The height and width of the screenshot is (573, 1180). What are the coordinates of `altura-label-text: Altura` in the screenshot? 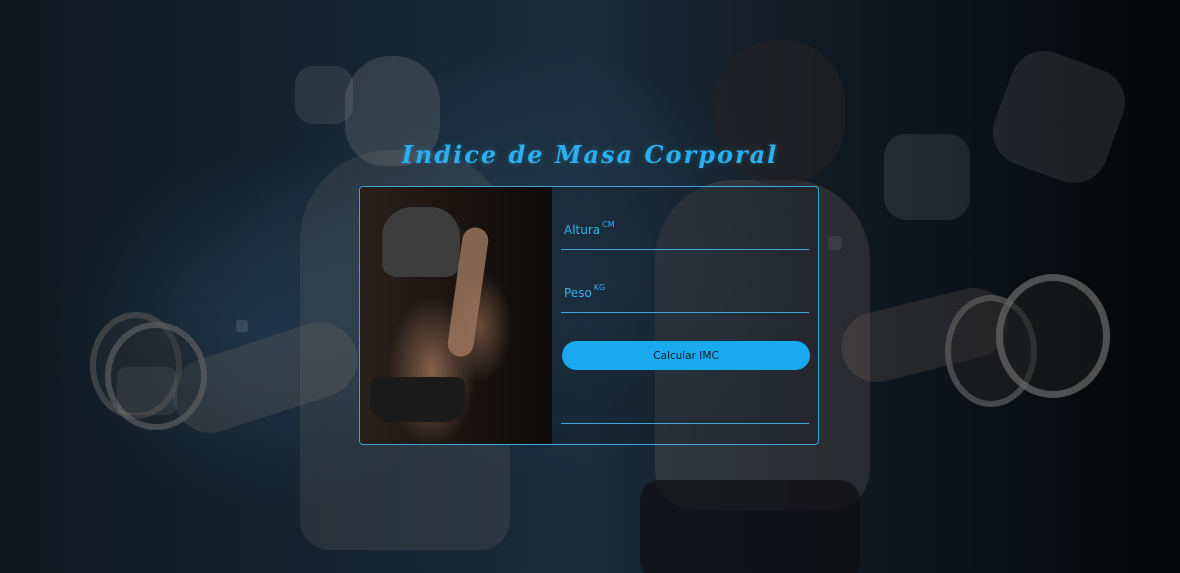 It's located at (582, 230).